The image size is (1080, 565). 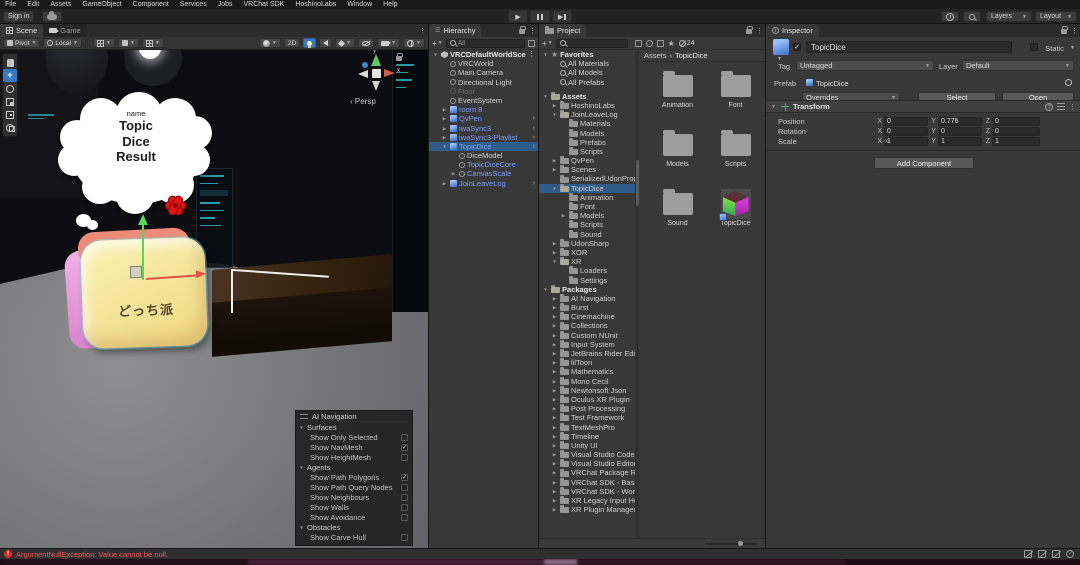 I want to click on move-gizmo-center, so click(x=136, y=272).